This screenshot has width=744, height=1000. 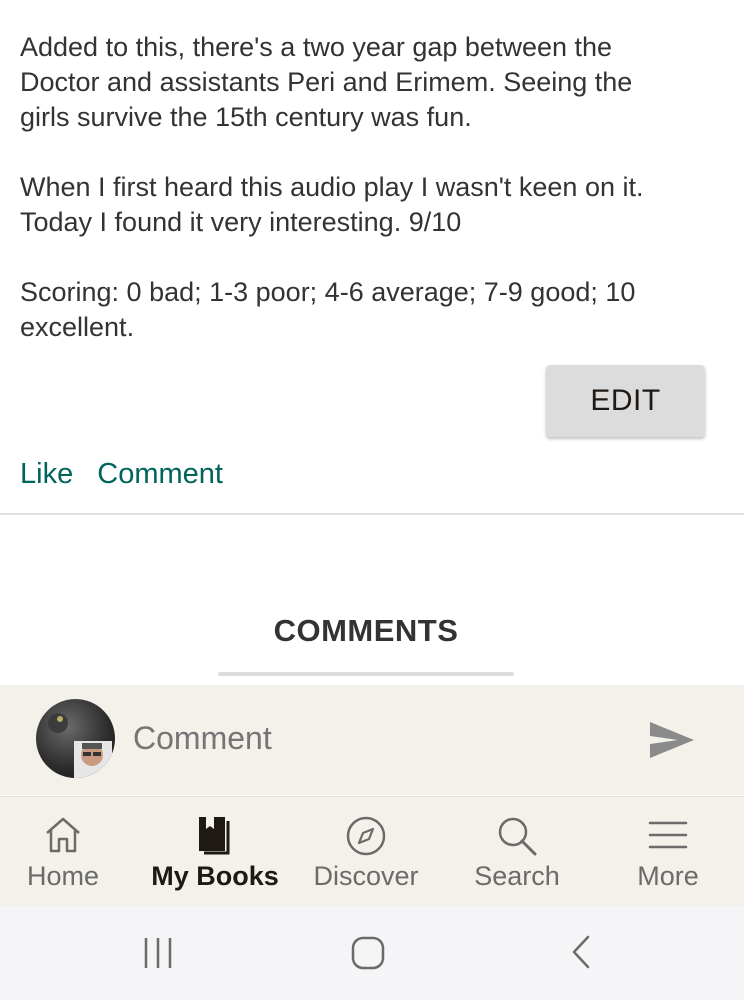 What do you see at coordinates (672, 740) in the screenshot?
I see `send-icon` at bounding box center [672, 740].